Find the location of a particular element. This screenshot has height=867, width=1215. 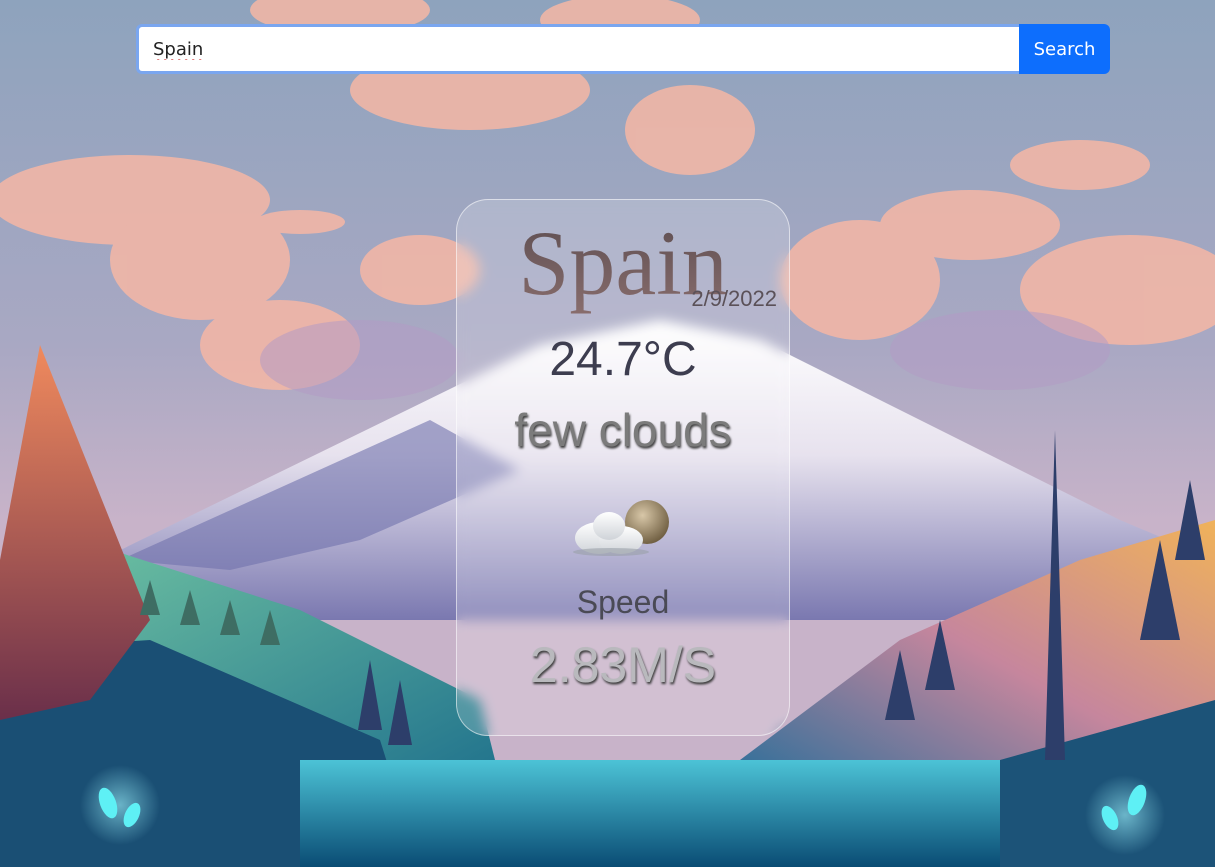

wind-speed-value: 2.83M/S is located at coordinates (623, 665).